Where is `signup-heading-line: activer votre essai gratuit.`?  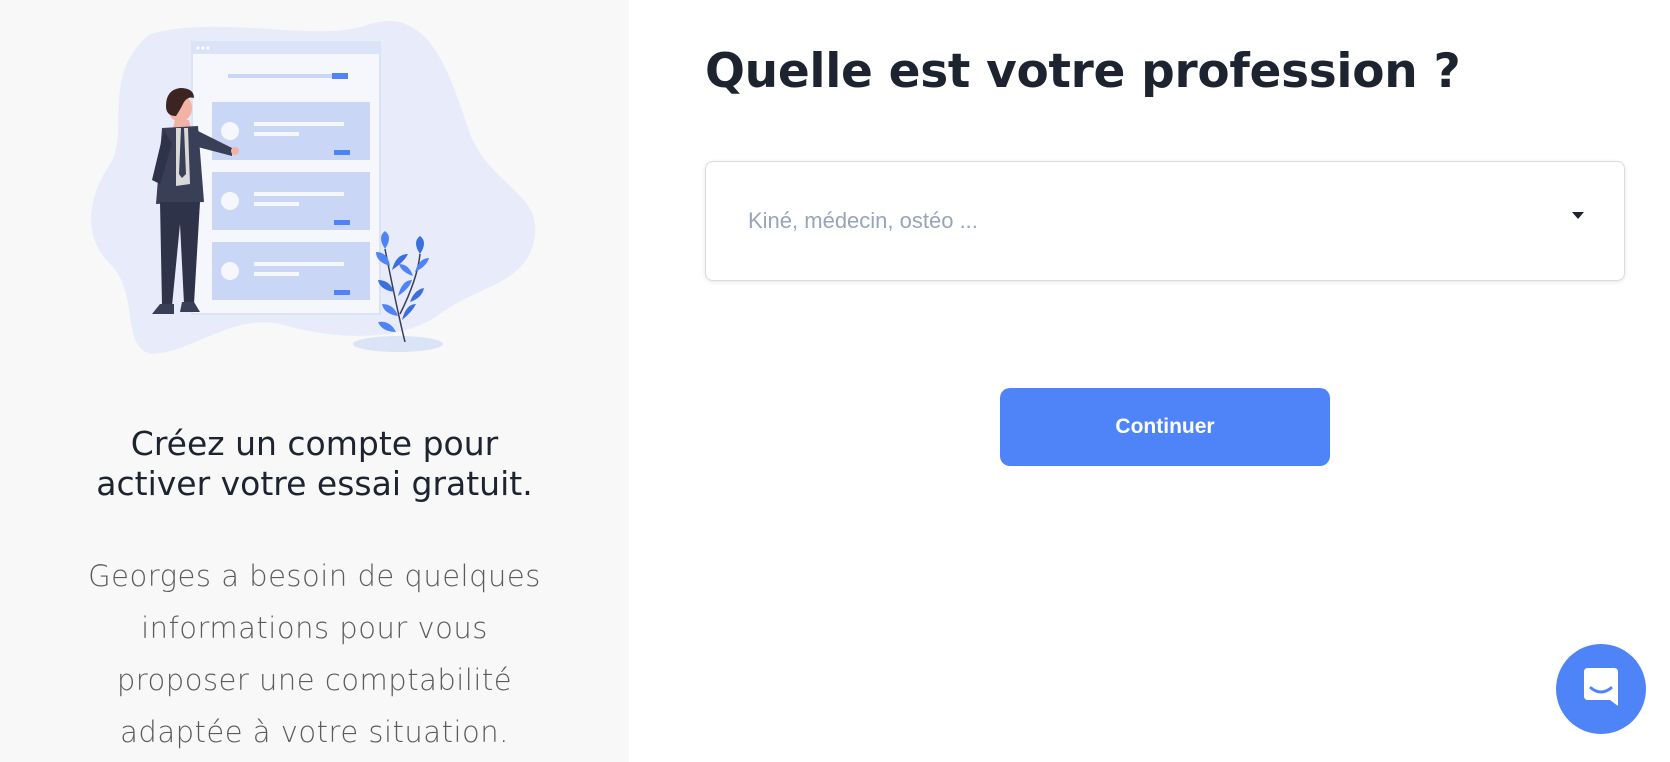 signup-heading-line: activer votre essai gratuit. is located at coordinates (314, 483).